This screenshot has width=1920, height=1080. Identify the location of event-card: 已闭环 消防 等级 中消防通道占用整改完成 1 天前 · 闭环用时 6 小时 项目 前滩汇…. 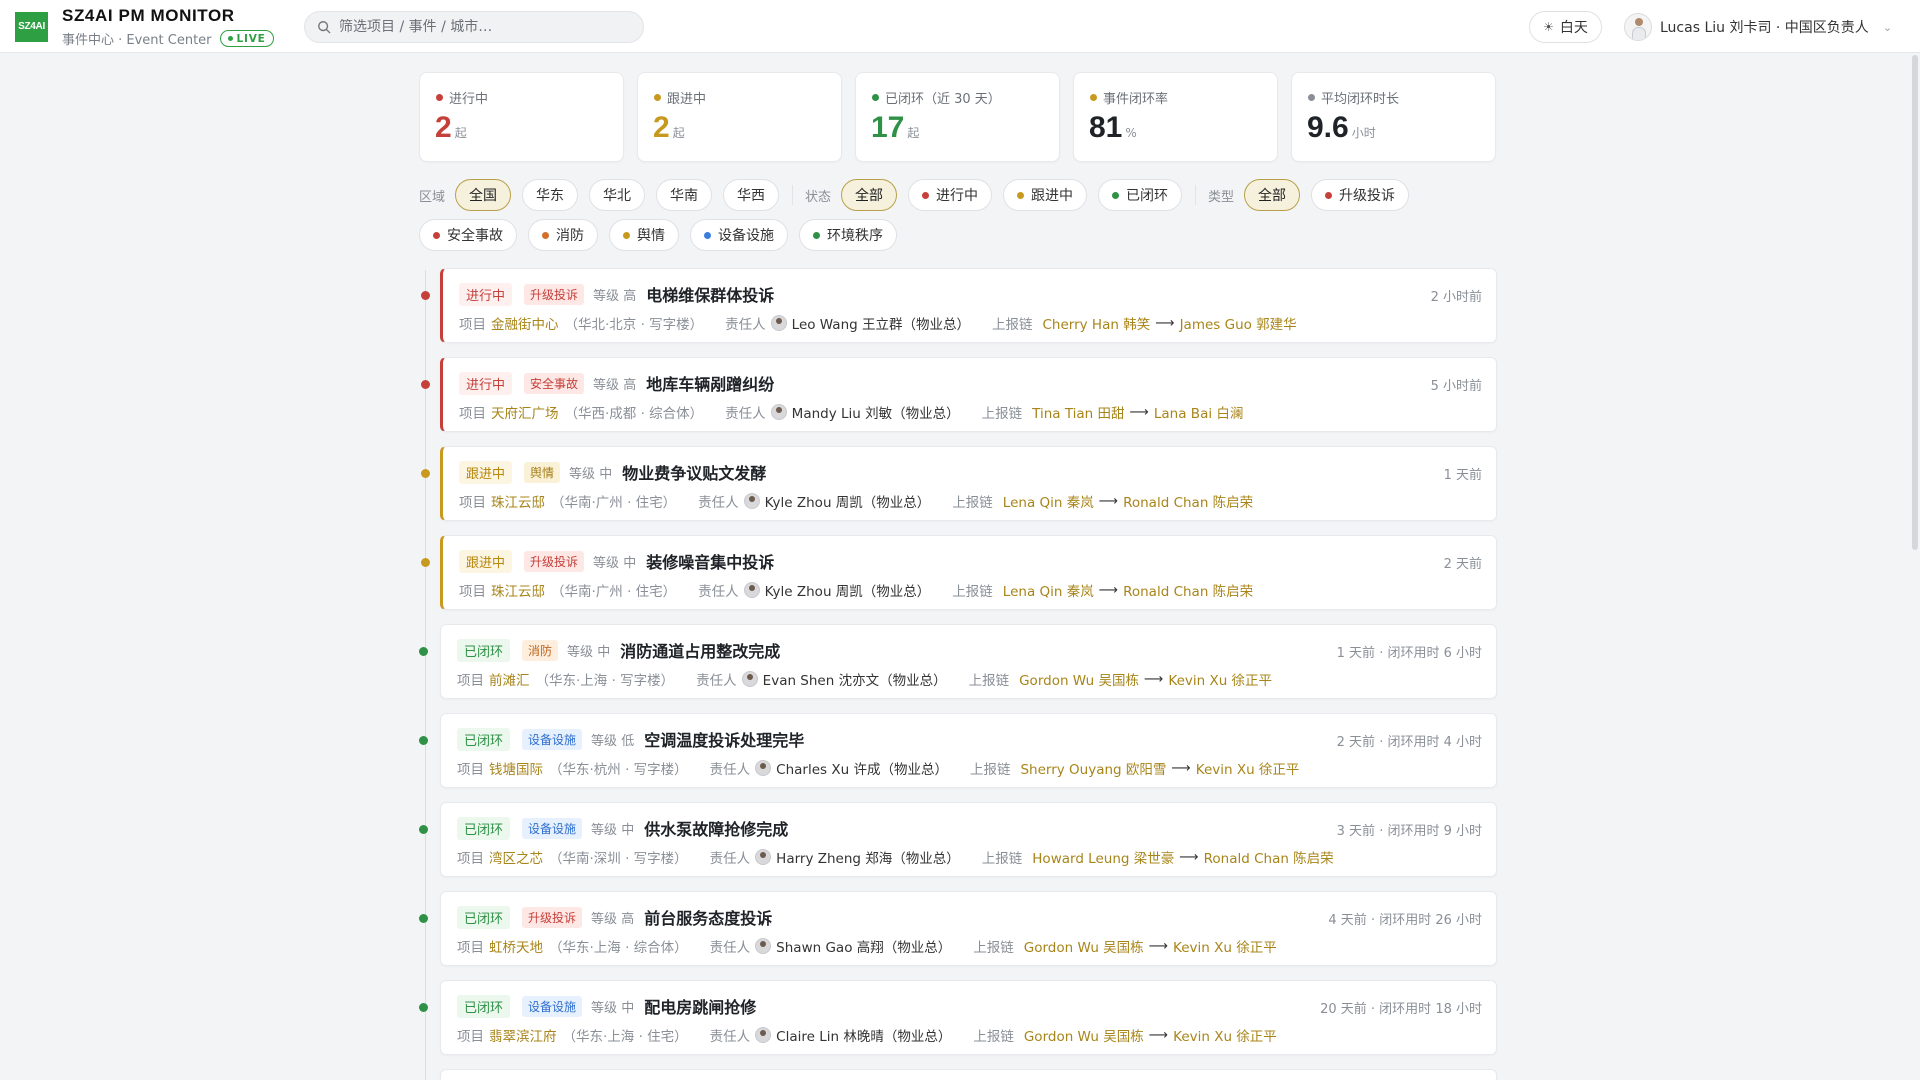
(958, 661).